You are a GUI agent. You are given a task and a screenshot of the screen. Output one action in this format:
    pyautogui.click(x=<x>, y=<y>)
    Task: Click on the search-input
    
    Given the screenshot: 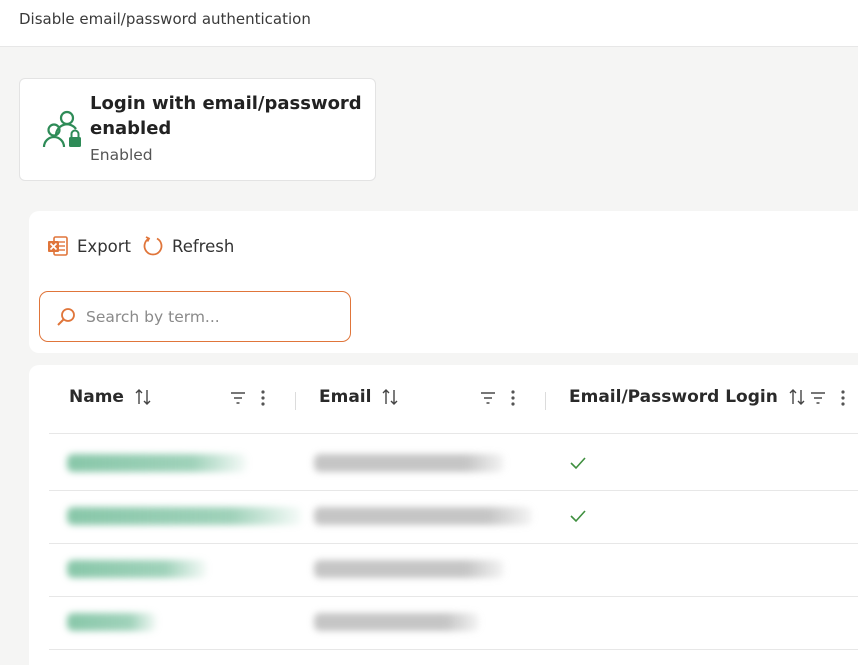 What is the action you would take?
    pyautogui.click(x=211, y=316)
    